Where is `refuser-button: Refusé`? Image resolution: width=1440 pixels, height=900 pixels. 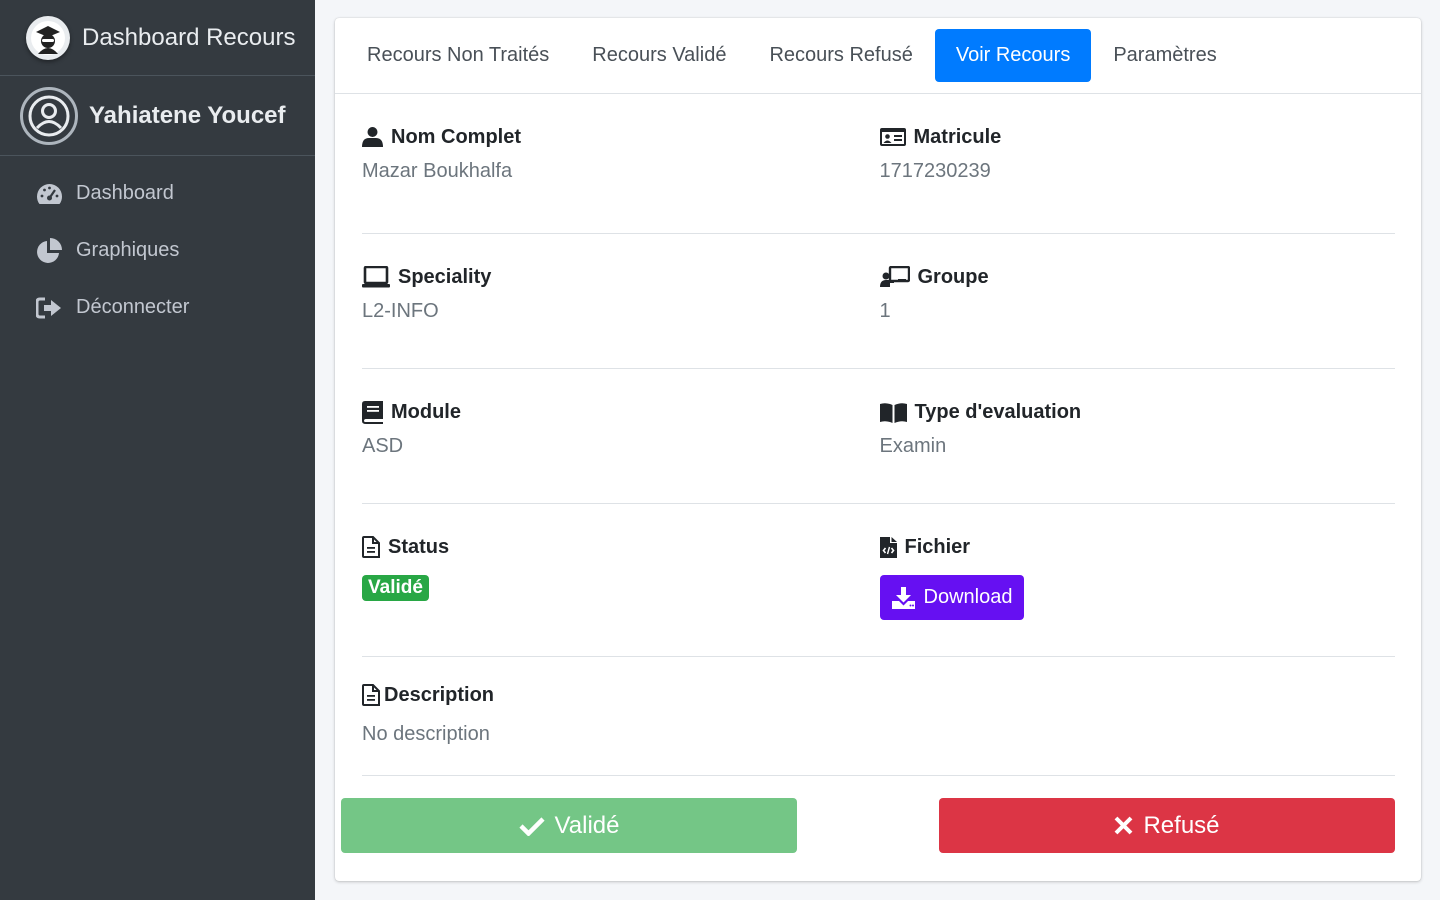
refuser-button: Refusé is located at coordinates (1167, 825).